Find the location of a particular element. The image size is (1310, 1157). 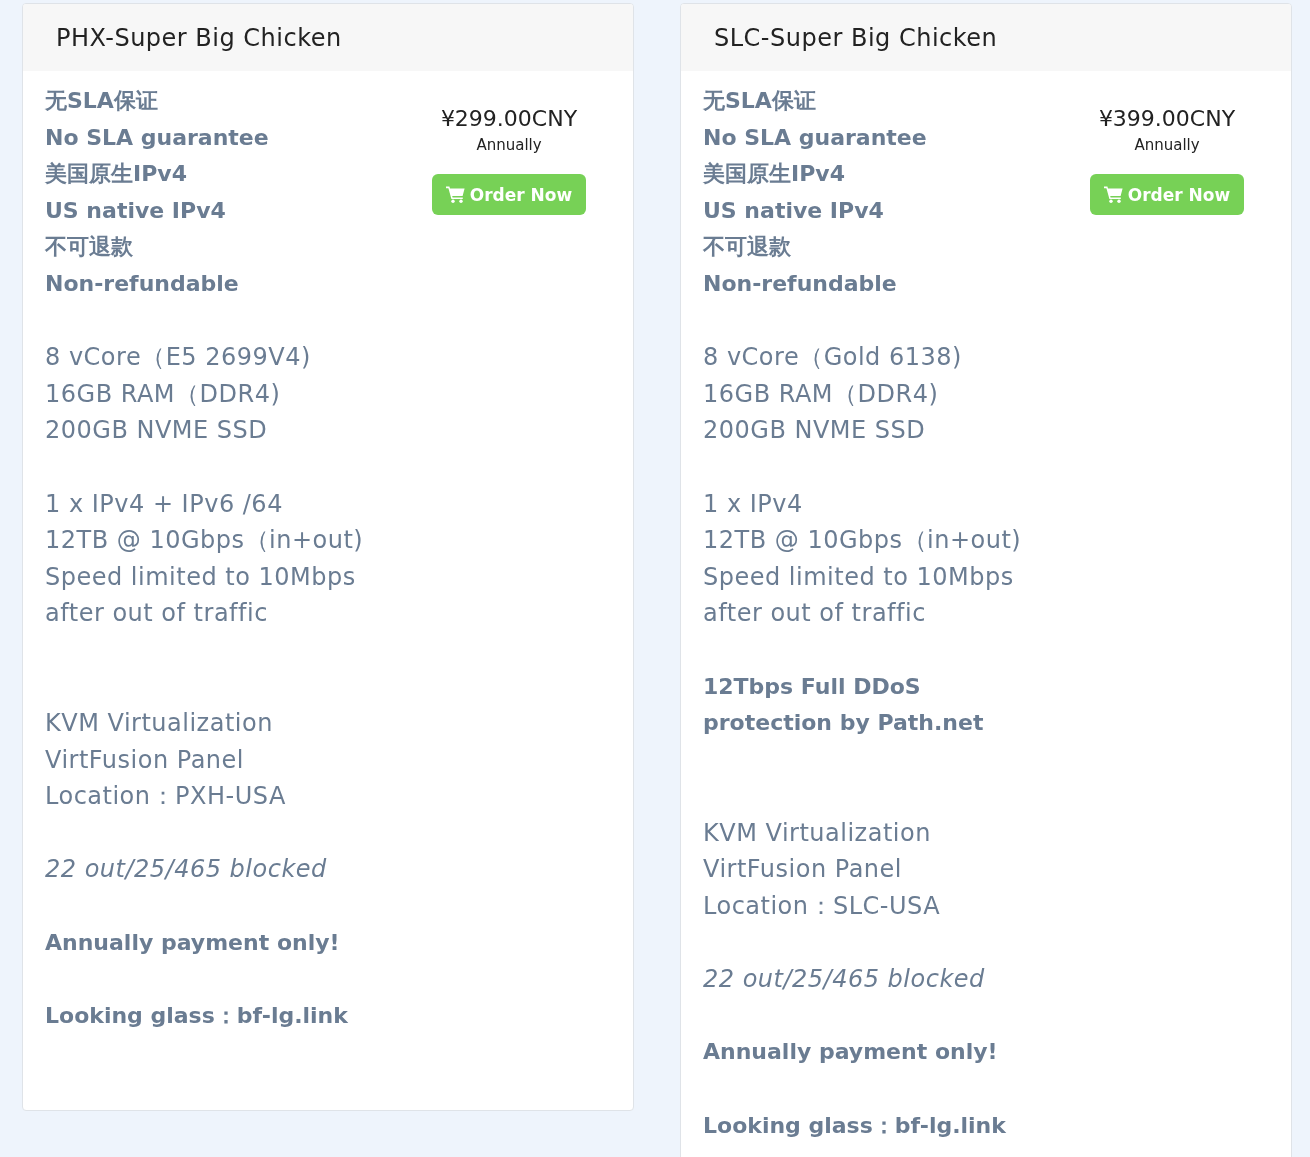

feature-text: 1 x IPv4 is located at coordinates (753, 504).